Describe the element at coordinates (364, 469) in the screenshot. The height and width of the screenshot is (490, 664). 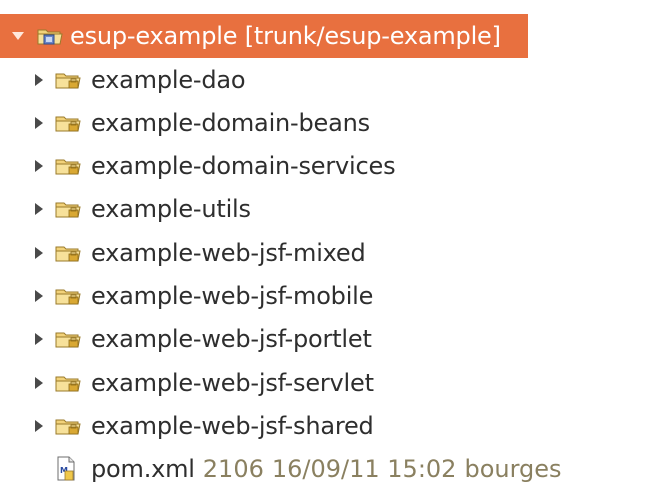
I see `file-date: 16/09/11 15:02` at that location.